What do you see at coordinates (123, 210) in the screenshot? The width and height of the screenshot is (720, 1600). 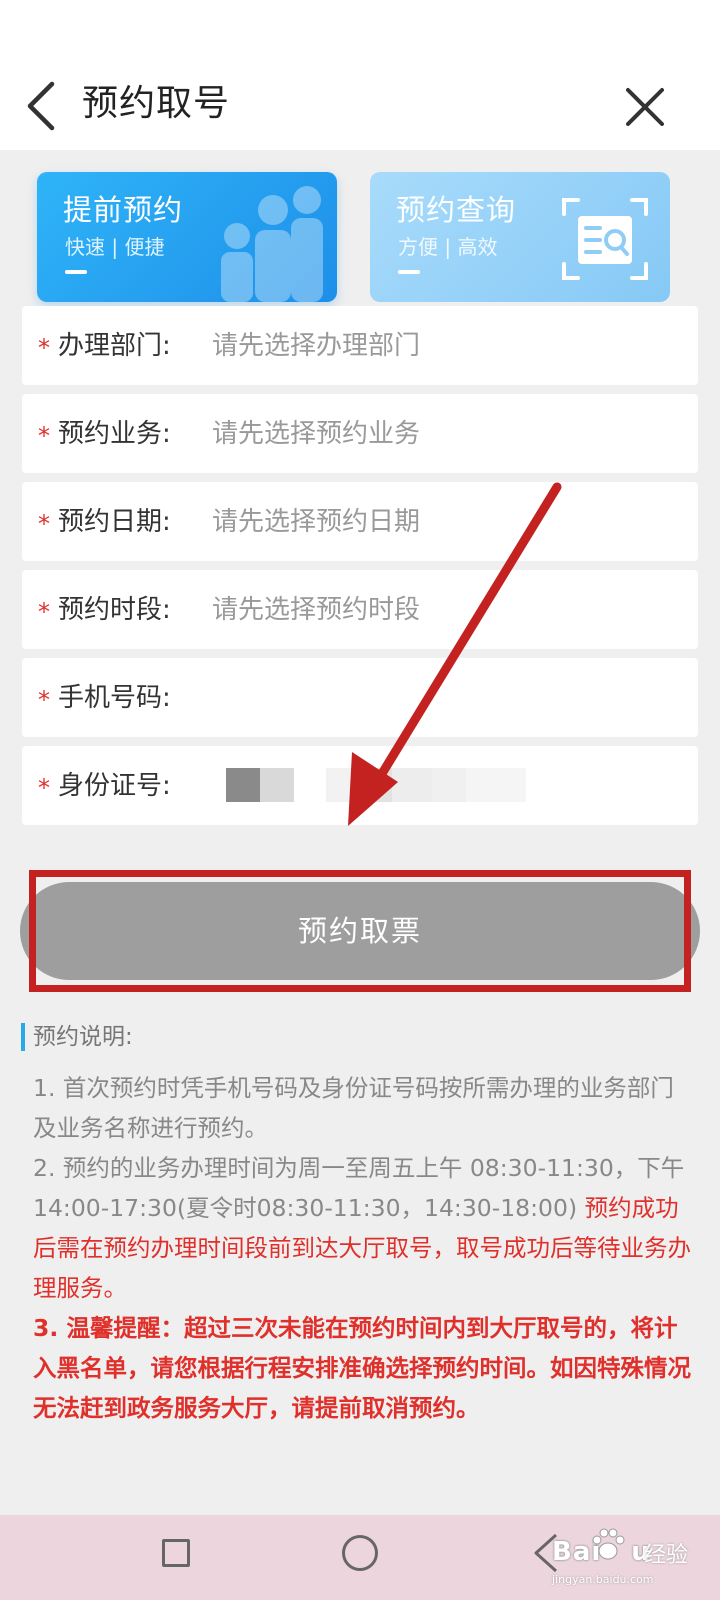 I see `card-title: 提前预约` at bounding box center [123, 210].